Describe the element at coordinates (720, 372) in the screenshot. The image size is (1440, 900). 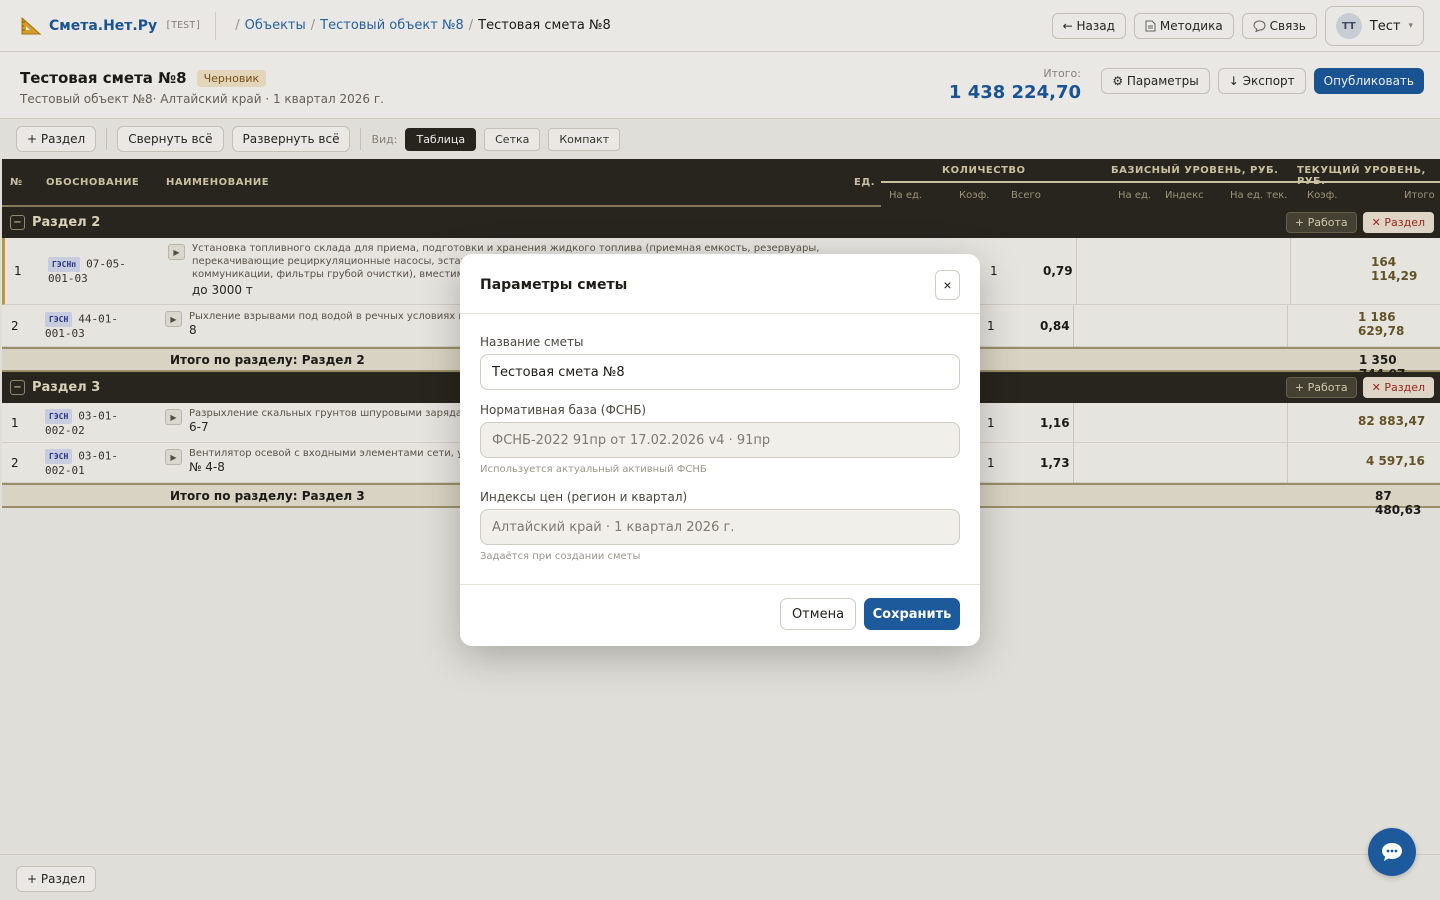
I see `estimate-name-input` at that location.